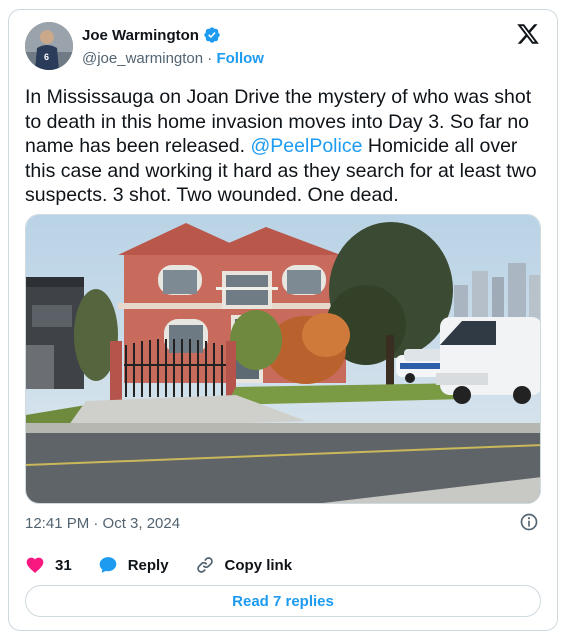 Image resolution: width=566 pixels, height=640 pixels. I want to click on read-replies-label: Read 7 replies, so click(283, 601).